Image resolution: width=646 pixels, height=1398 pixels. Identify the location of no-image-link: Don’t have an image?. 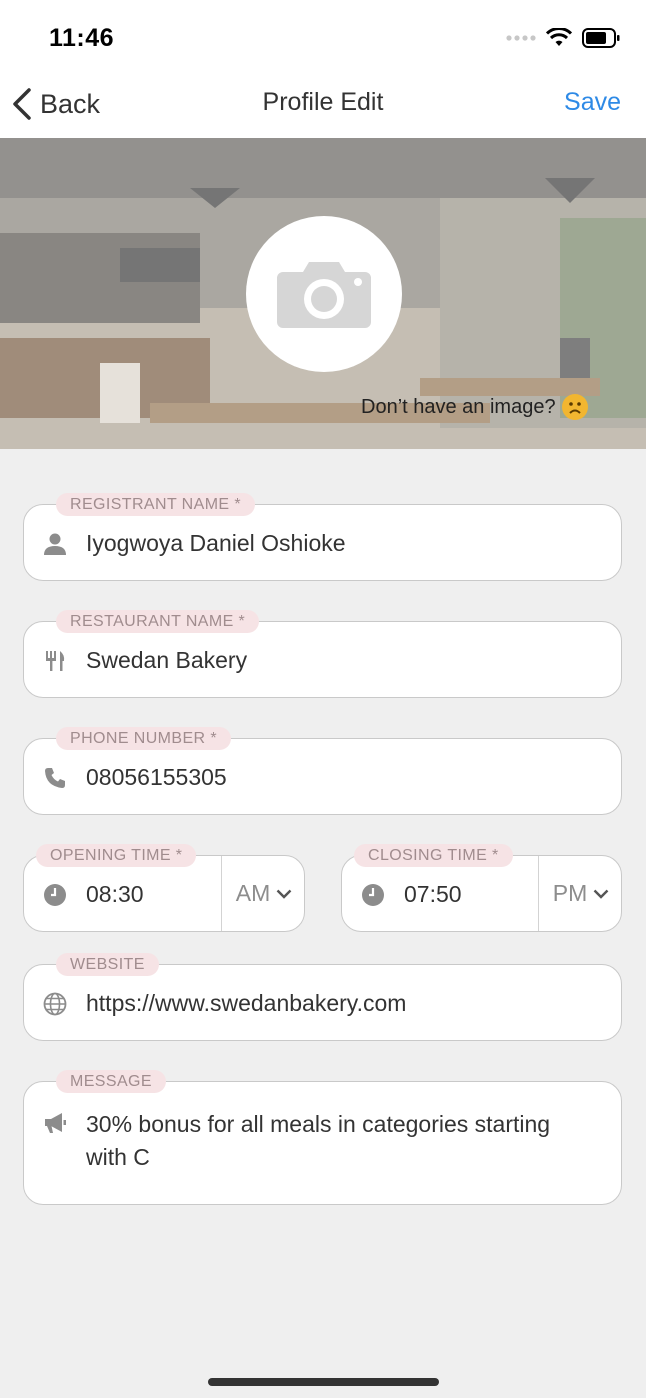
(474, 407).